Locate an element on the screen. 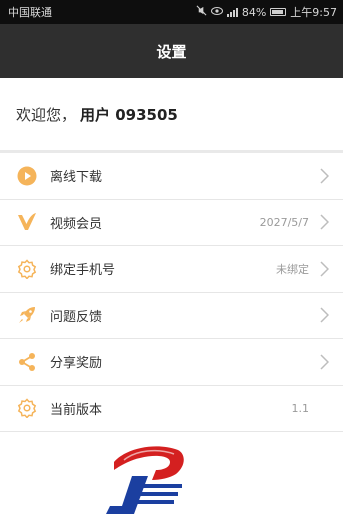 The image size is (343, 522). battery-icon is located at coordinates (278, 12).